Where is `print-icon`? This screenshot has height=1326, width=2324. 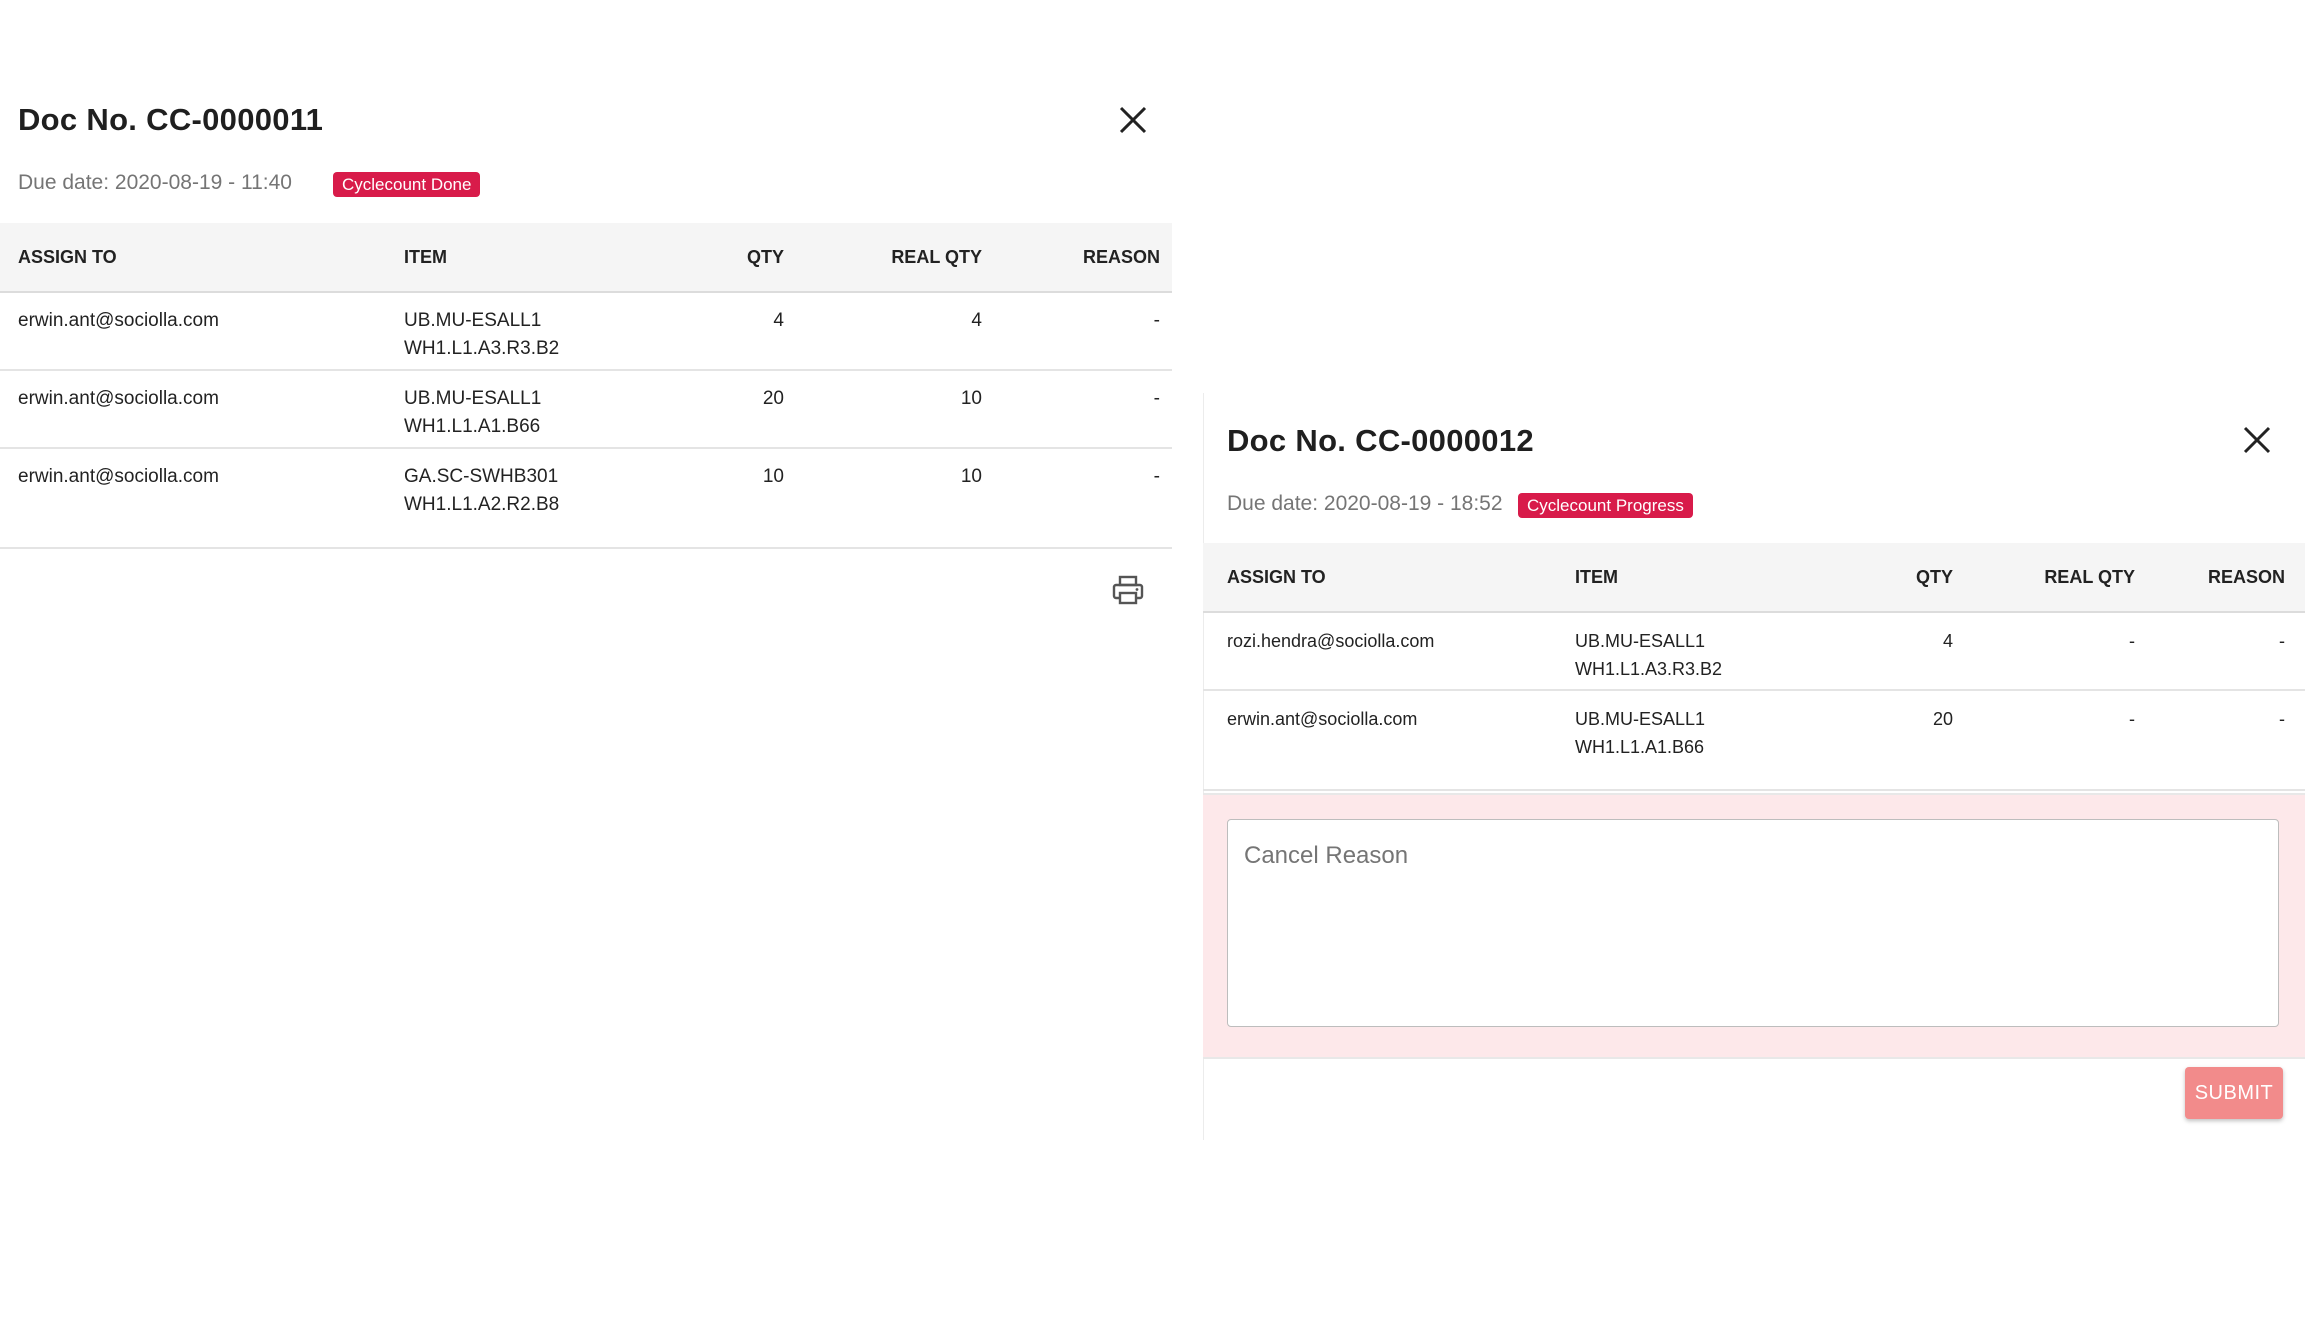
print-icon is located at coordinates (1128, 590).